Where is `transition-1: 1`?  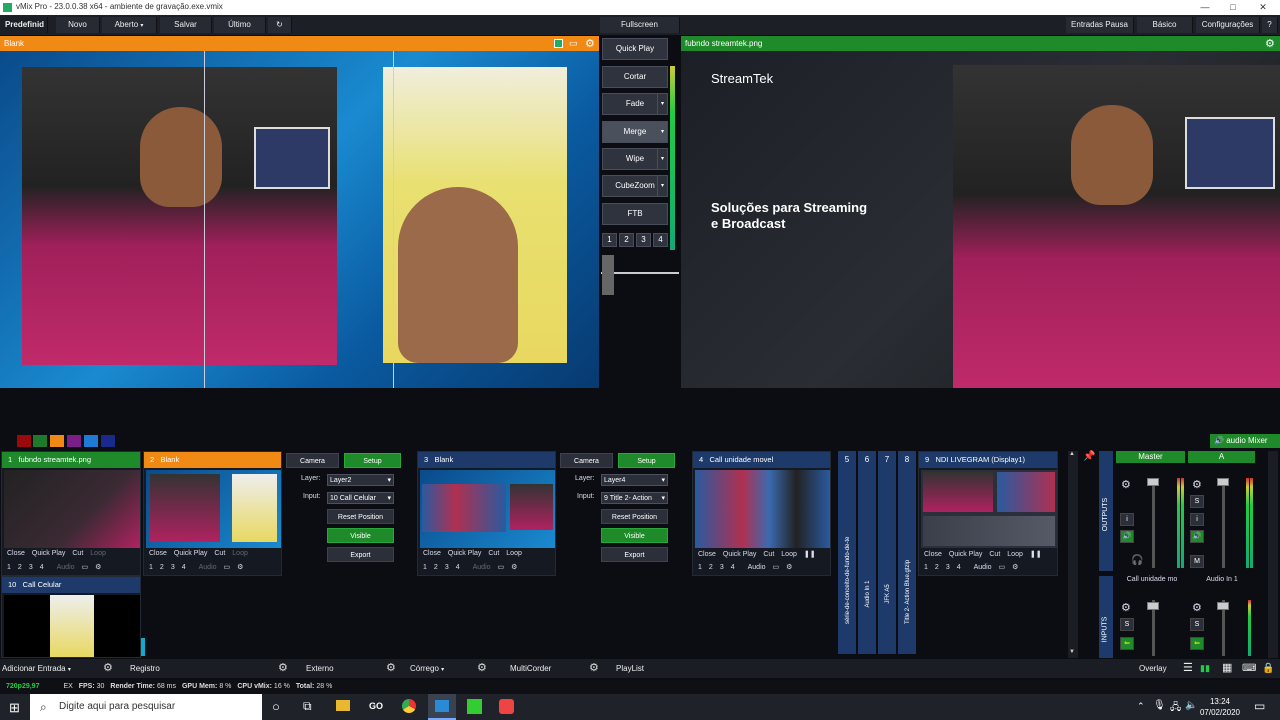 transition-1: 1 is located at coordinates (609, 240).